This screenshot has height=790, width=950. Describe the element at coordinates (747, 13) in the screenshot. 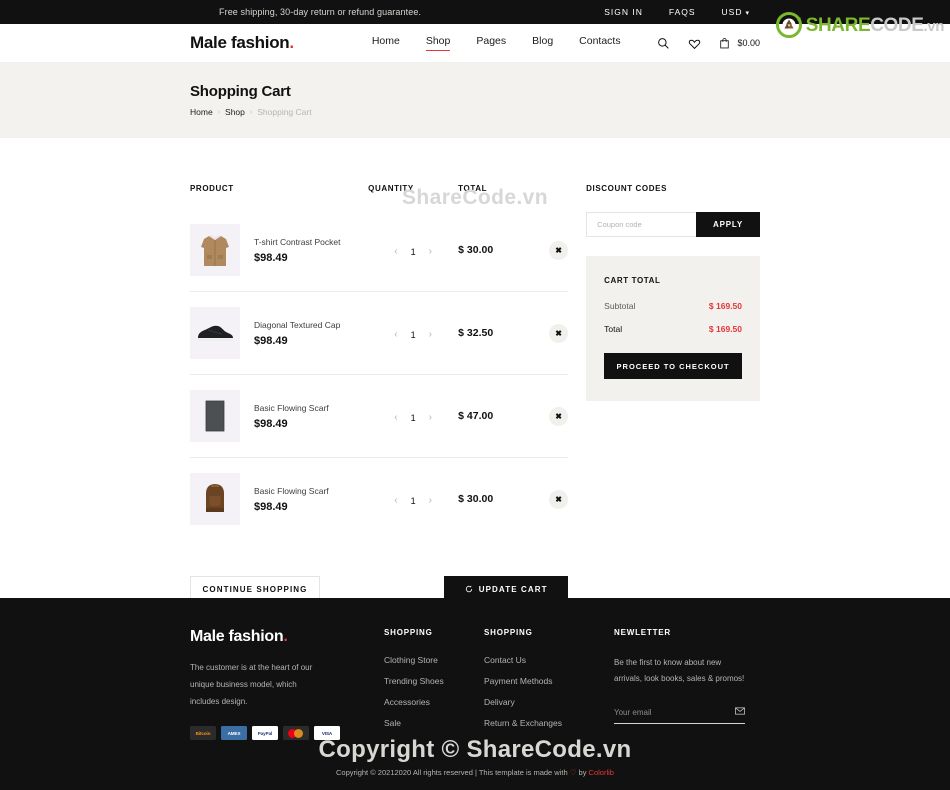

I see `chevron-down-icon: ▾` at that location.